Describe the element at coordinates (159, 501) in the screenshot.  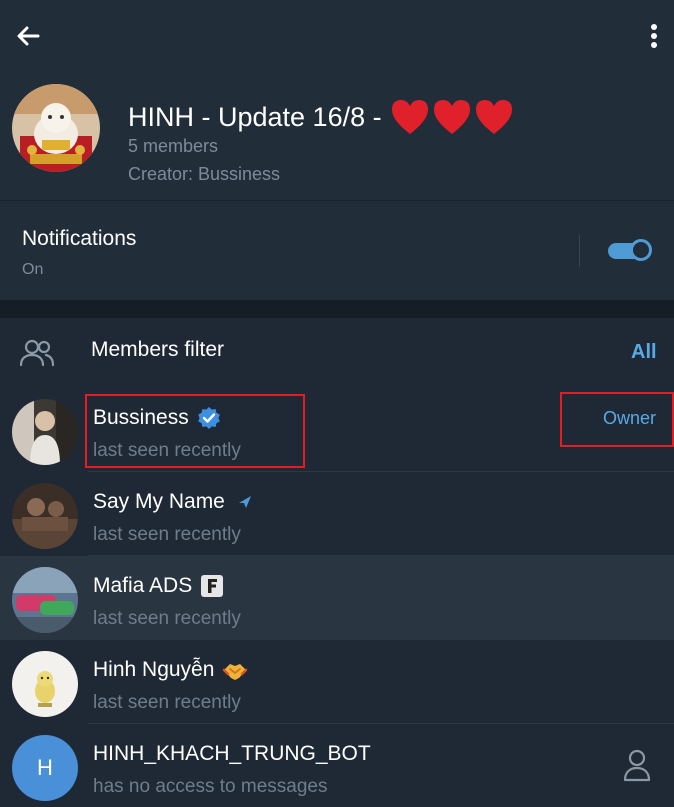
I see `member-name-text: Say My Name` at that location.